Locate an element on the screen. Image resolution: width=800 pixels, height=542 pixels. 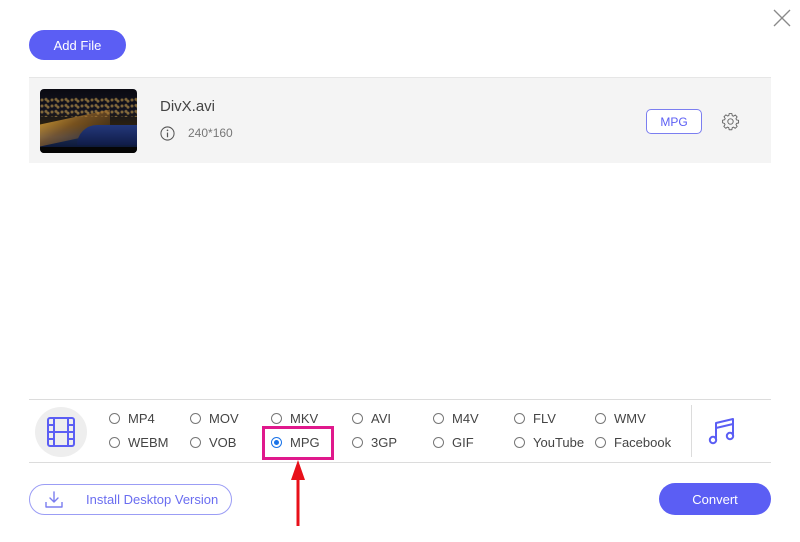
format-option-avi: AVI is located at coordinates (392, 418).